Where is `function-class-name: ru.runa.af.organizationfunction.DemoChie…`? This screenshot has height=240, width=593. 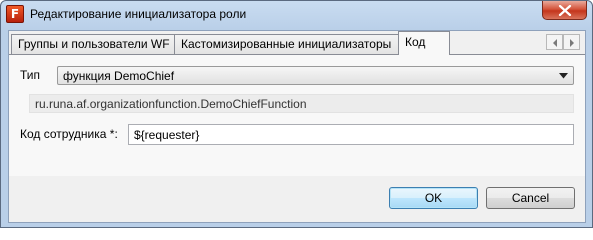 function-class-name: ru.runa.af.organizationfunction.DemoChie… is located at coordinates (171, 104).